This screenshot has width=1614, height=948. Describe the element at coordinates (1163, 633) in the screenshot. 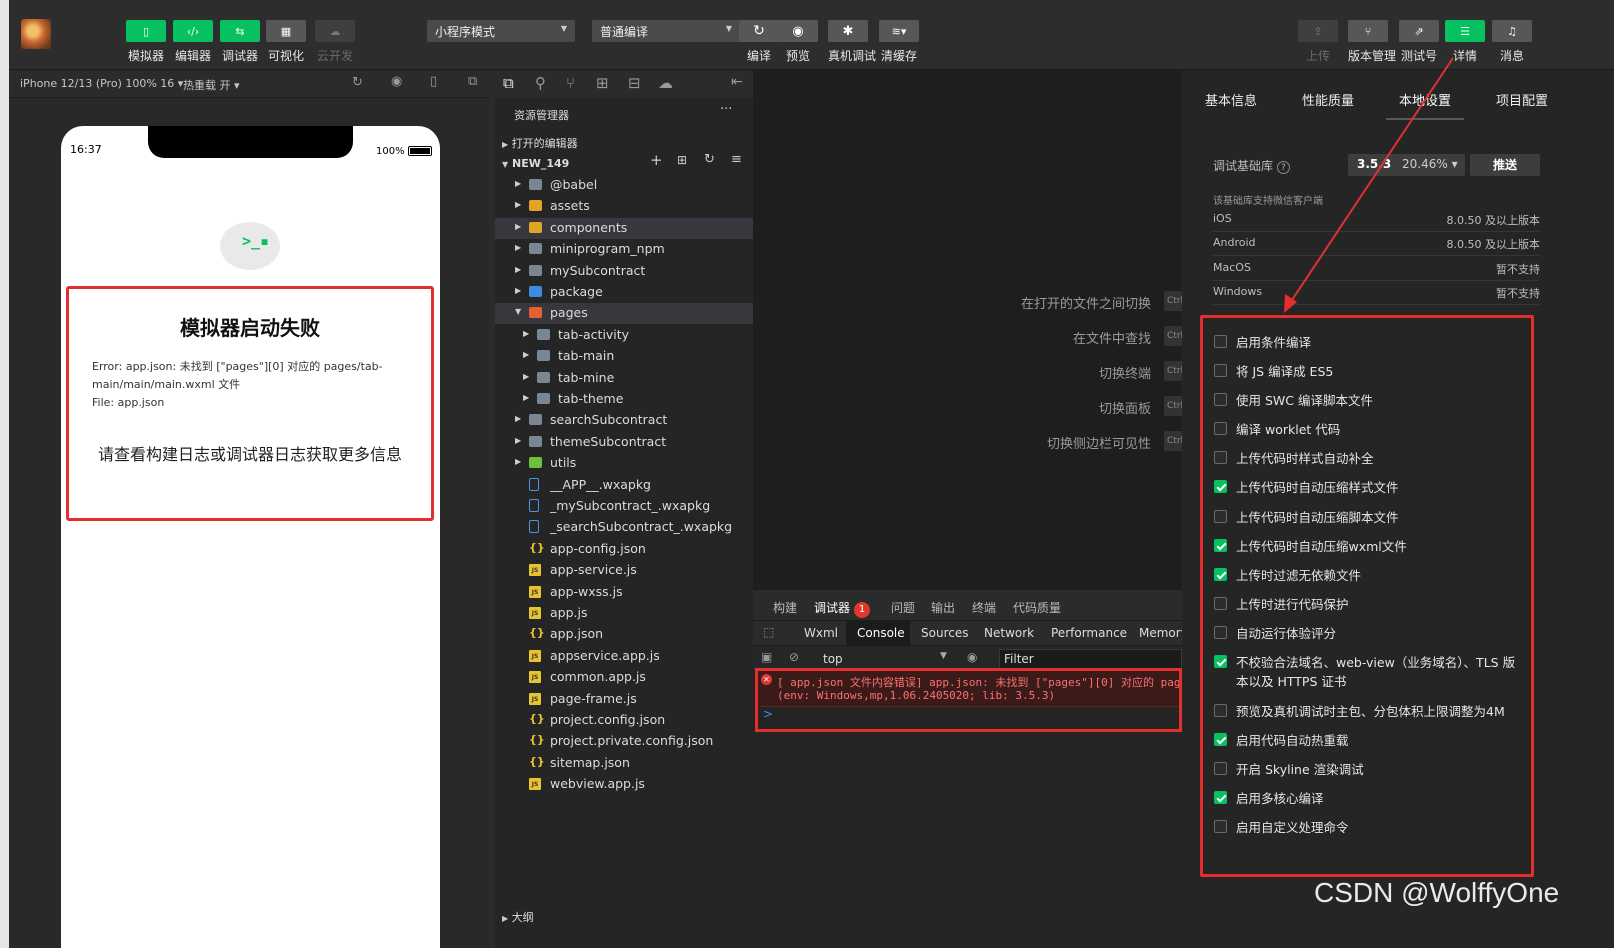

I see `tab-memory: Memory` at that location.